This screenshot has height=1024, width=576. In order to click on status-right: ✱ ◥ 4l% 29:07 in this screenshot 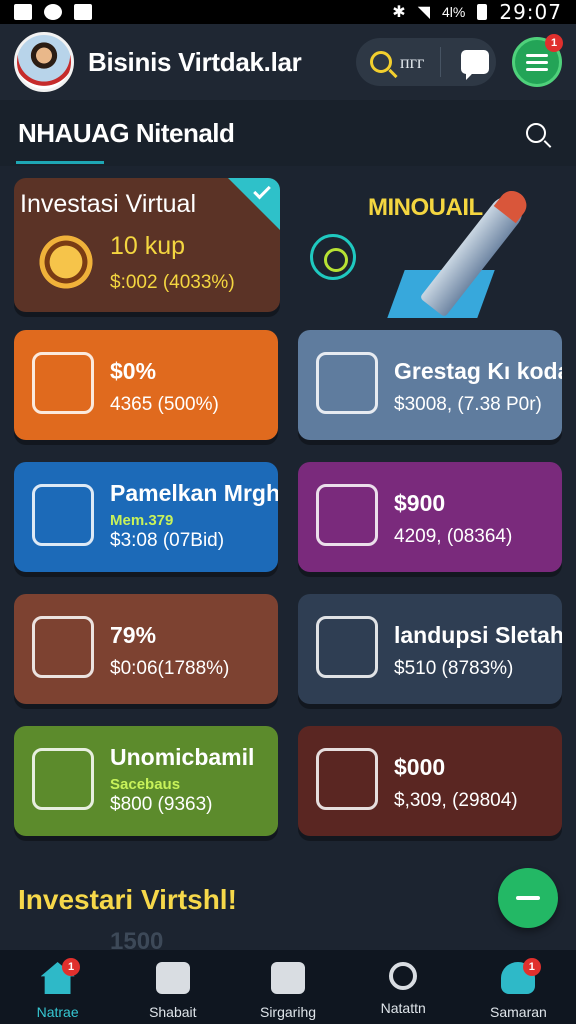, I will do `click(477, 12)`.